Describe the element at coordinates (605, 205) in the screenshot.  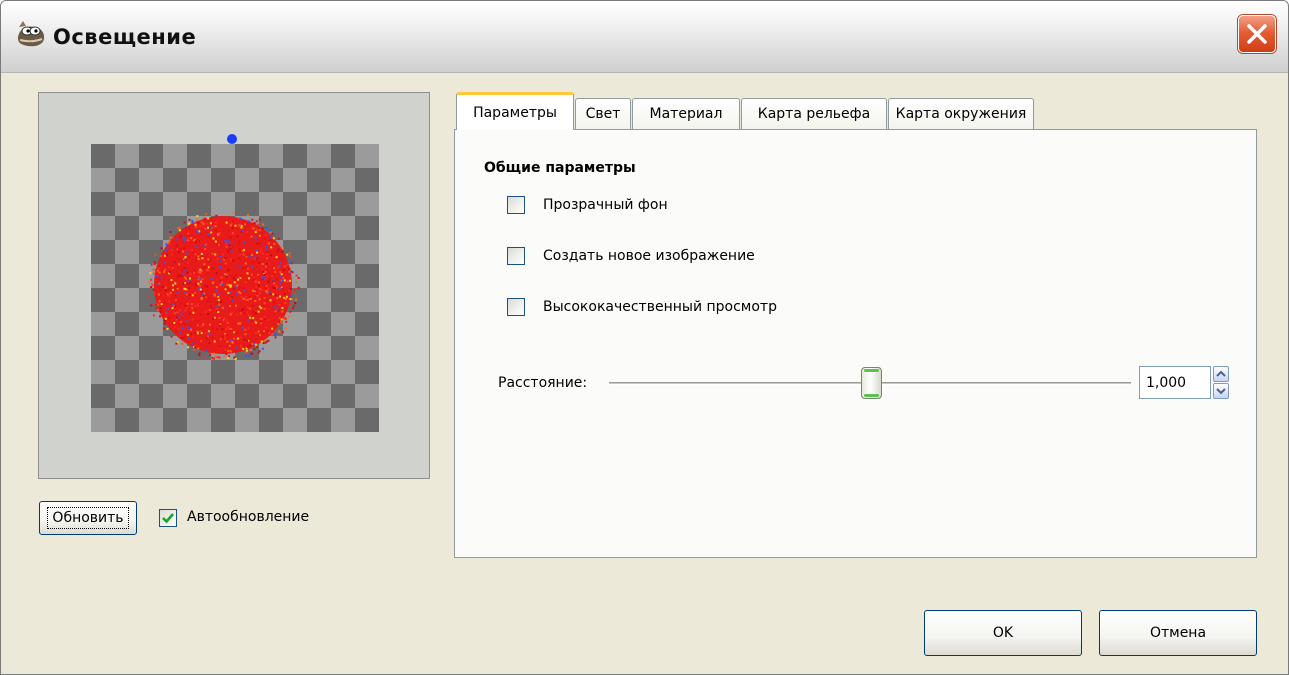
I see `transparent-background-label: Прозрачный фон` at that location.